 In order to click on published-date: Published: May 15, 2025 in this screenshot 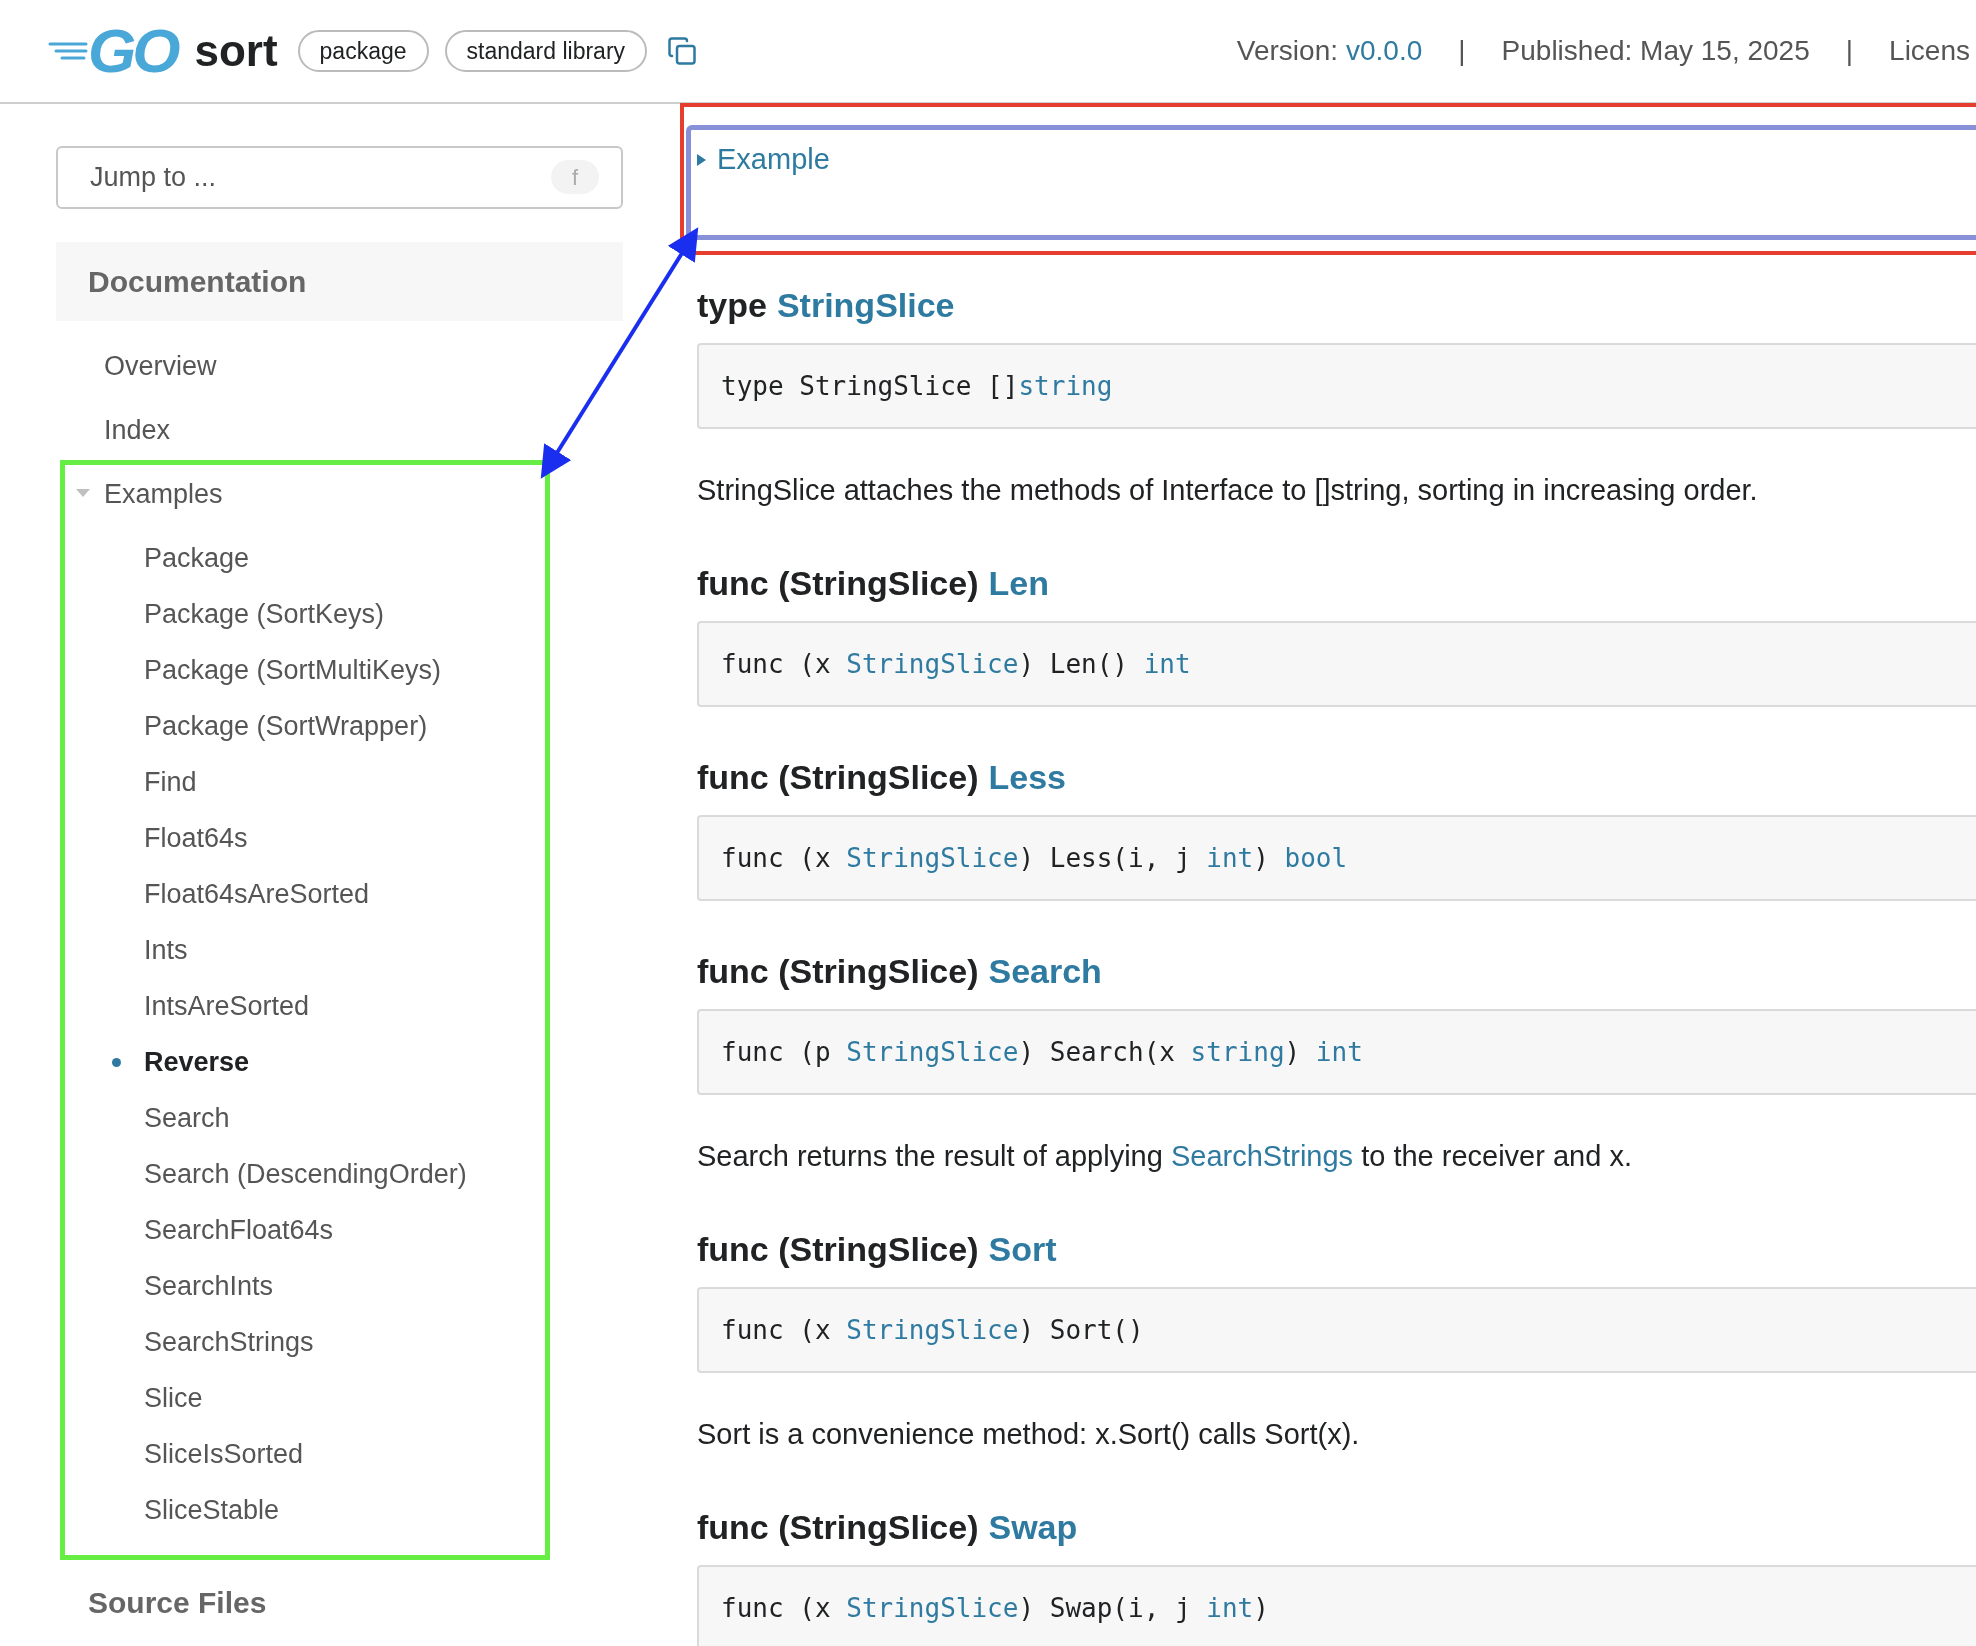, I will do `click(1655, 51)`.